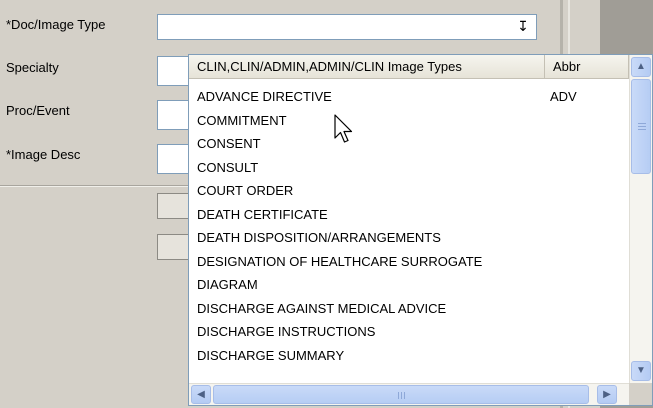 This screenshot has width=653, height=408. Describe the element at coordinates (174, 159) in the screenshot. I see `image-desc-field` at that location.